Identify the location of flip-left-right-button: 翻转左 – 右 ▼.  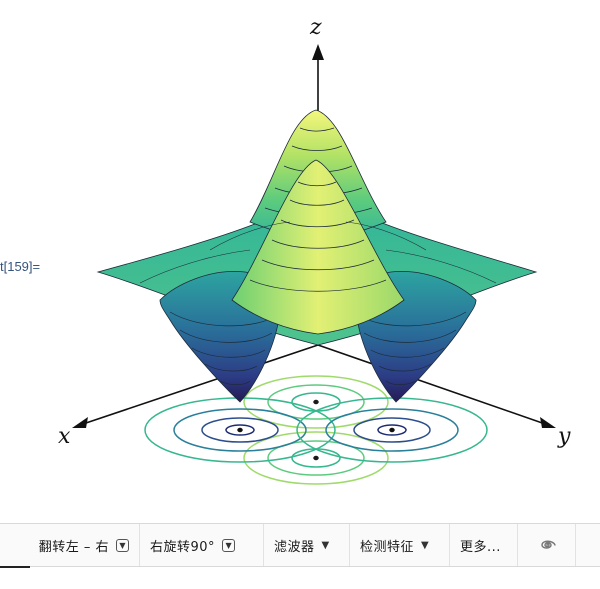
(70, 545).